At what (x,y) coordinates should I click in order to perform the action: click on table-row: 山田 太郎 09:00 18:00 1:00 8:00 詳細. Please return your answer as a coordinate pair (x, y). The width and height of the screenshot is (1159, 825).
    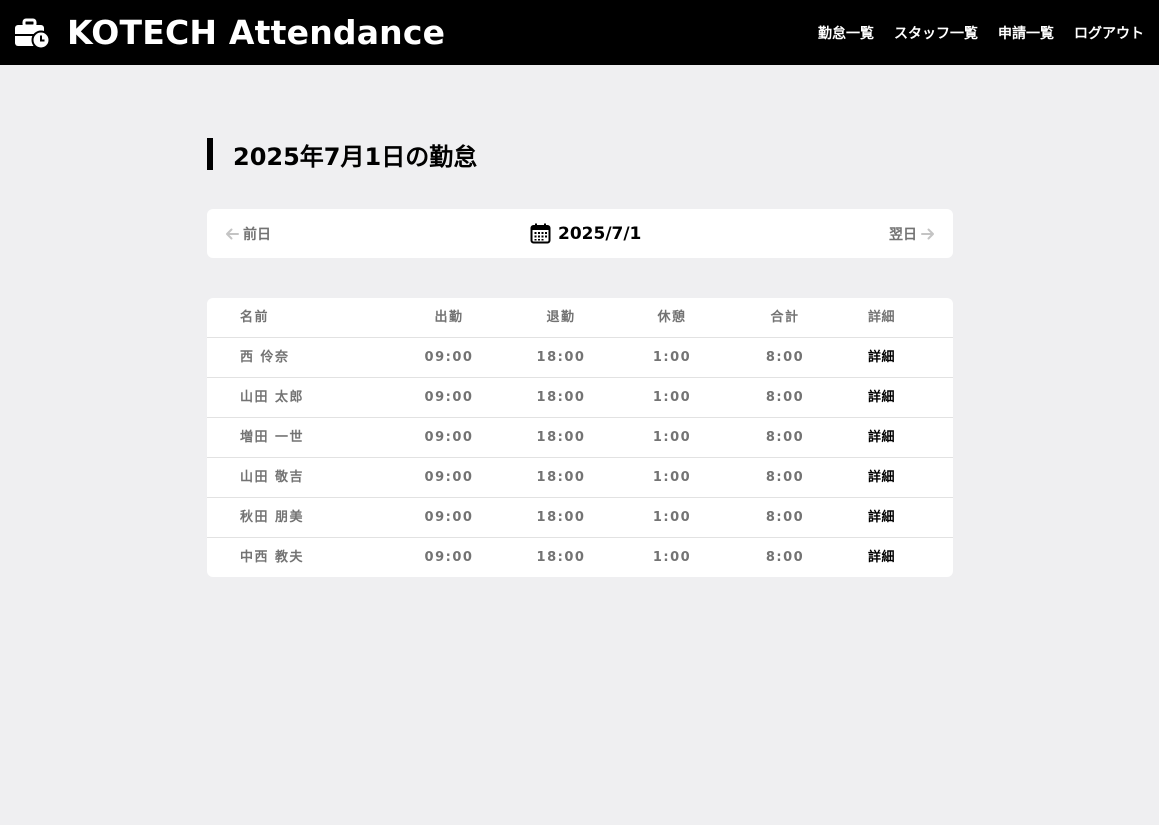
    Looking at the image, I should click on (580, 398).